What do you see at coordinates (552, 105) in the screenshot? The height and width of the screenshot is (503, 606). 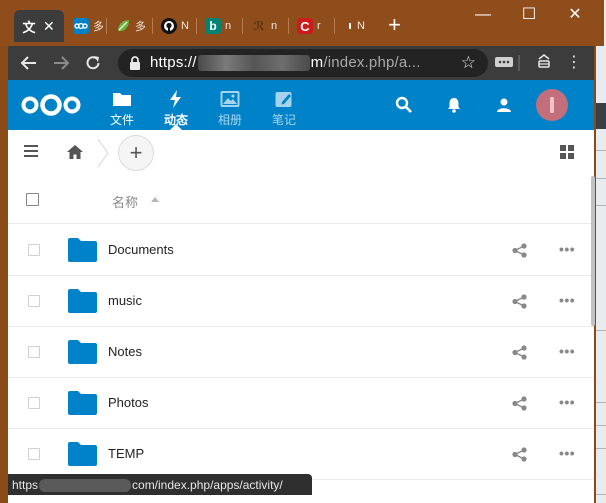 I see `user-avatar` at bounding box center [552, 105].